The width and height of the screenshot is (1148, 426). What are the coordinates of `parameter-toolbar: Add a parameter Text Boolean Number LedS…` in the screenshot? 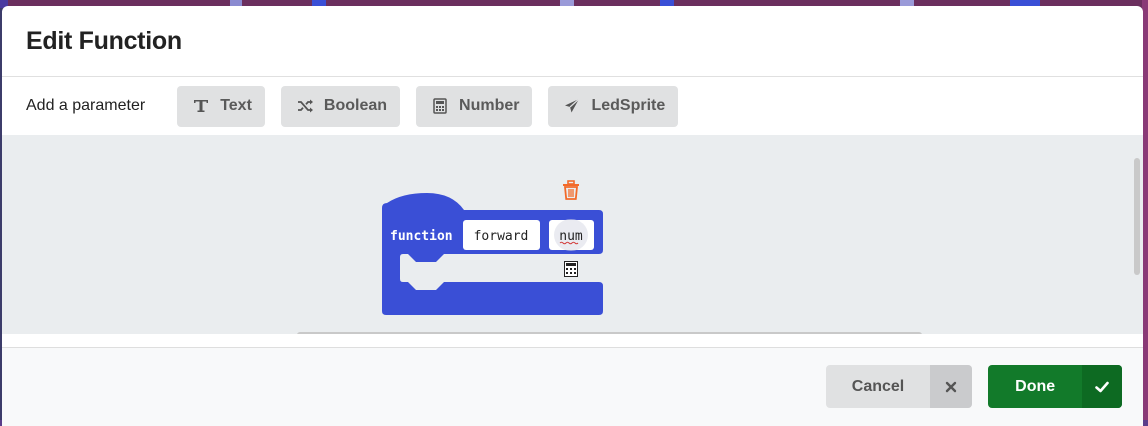 It's located at (572, 106).